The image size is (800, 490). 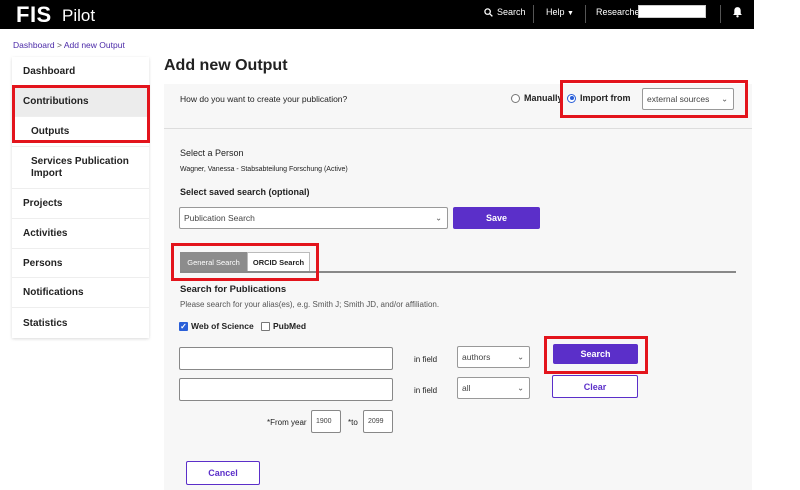 I want to click on highlight-box-import, so click(x=654, y=99).